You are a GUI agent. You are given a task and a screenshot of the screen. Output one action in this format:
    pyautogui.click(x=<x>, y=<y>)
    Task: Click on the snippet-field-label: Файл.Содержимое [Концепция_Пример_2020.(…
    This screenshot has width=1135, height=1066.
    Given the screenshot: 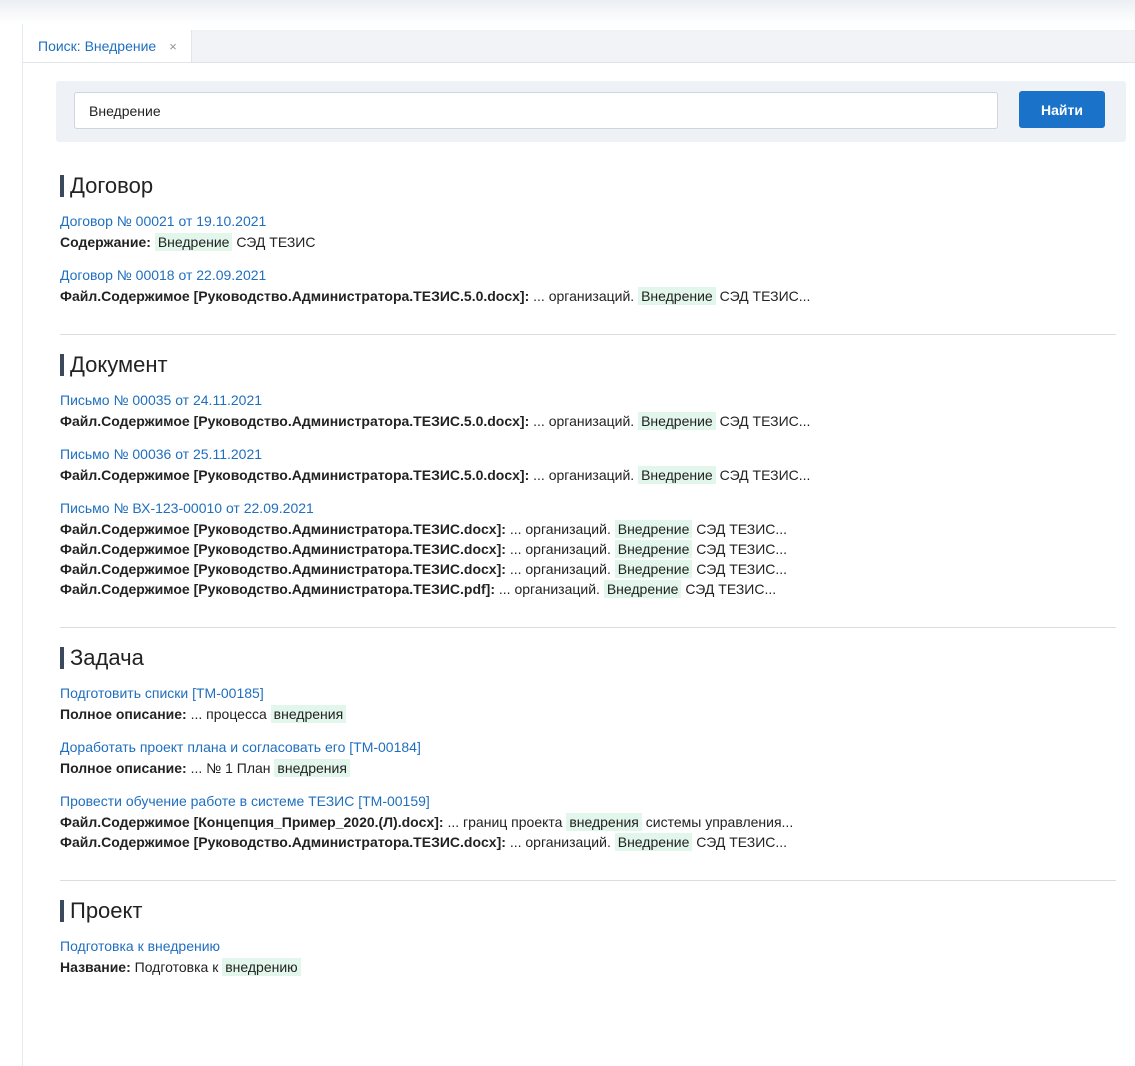 What is the action you would take?
    pyautogui.click(x=252, y=822)
    